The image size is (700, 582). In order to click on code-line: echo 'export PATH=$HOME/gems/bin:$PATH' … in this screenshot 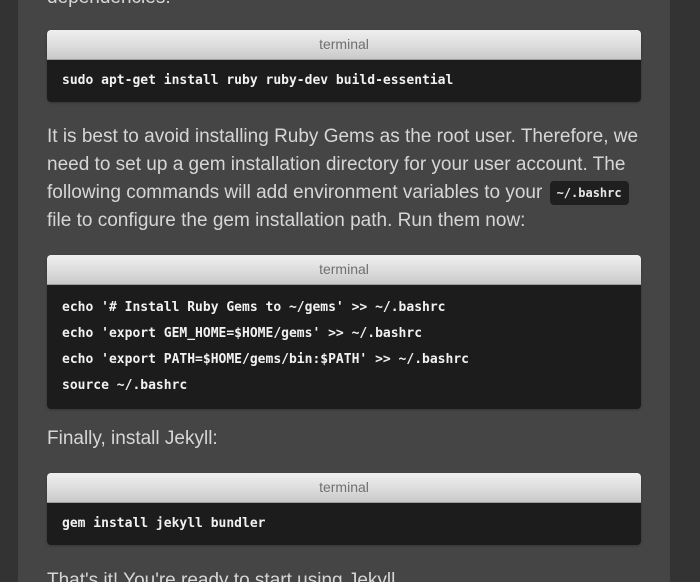, I will do `click(344, 360)`.